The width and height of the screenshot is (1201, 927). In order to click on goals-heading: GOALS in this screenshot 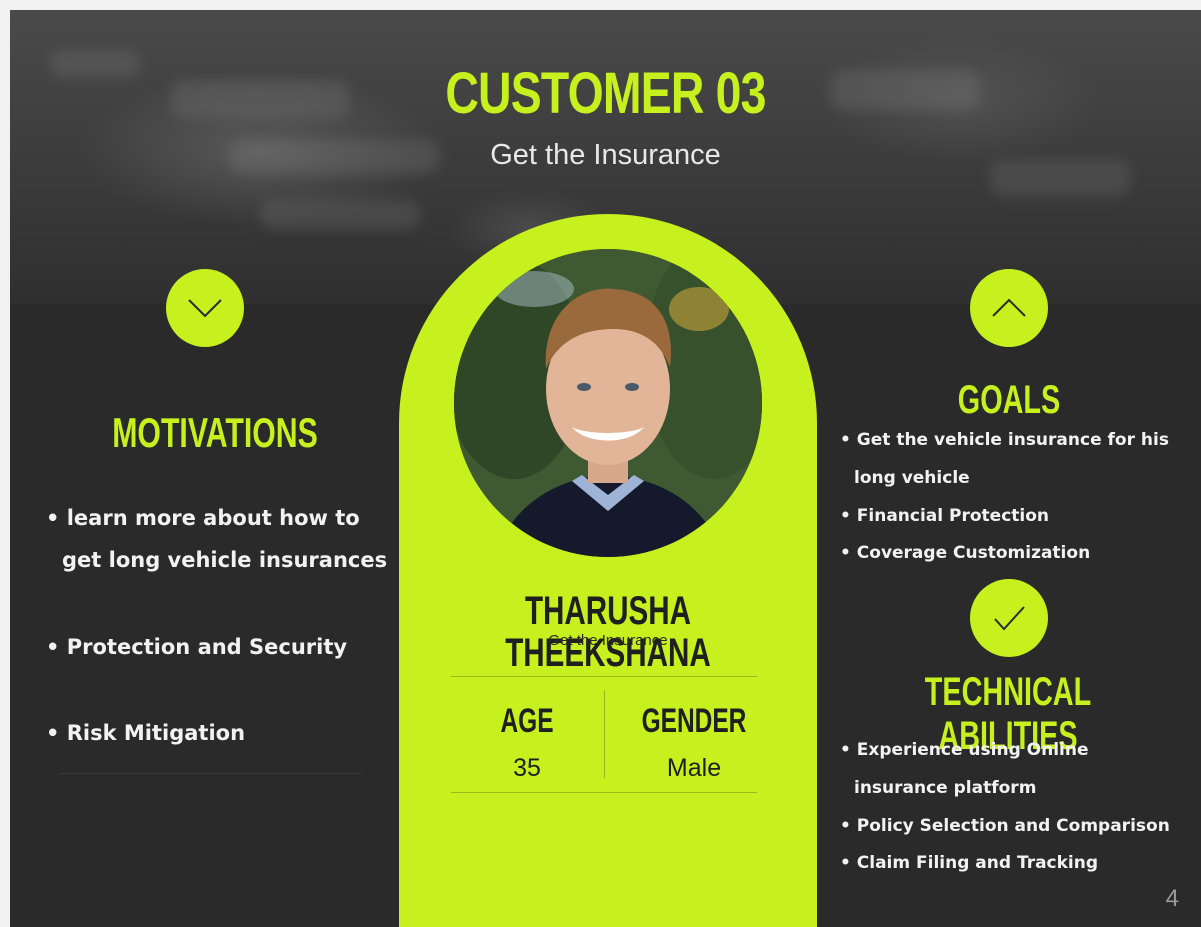, I will do `click(1009, 400)`.